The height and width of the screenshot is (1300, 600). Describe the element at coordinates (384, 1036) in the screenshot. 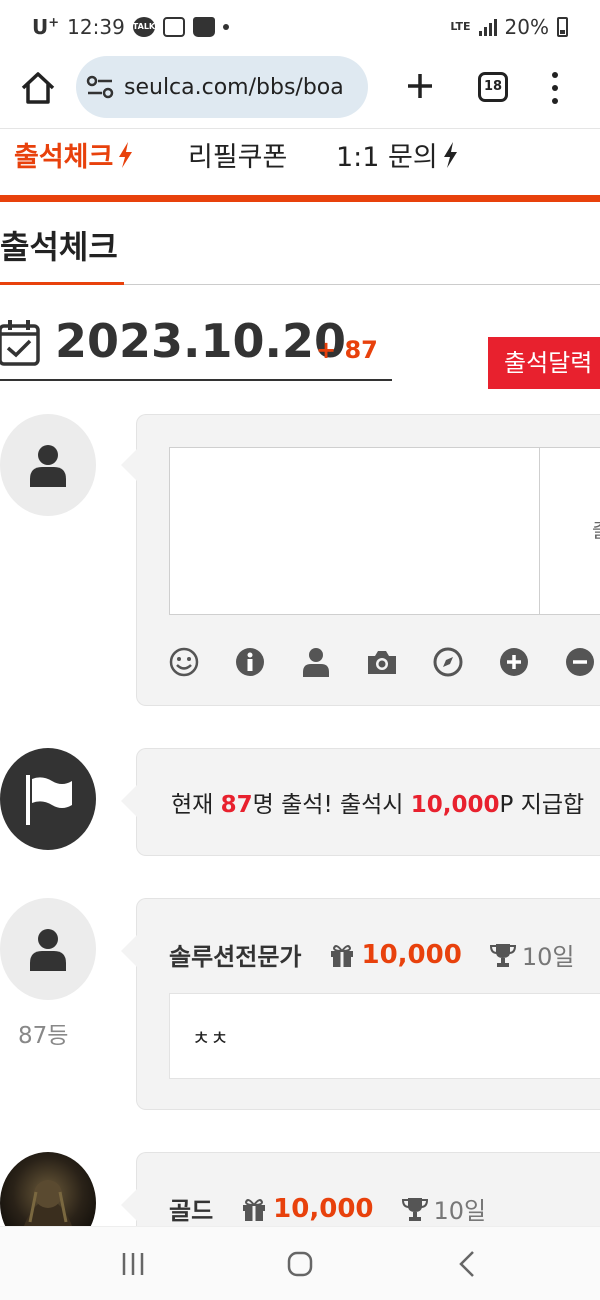

I see `entry-comment: ㅊㅊ` at that location.